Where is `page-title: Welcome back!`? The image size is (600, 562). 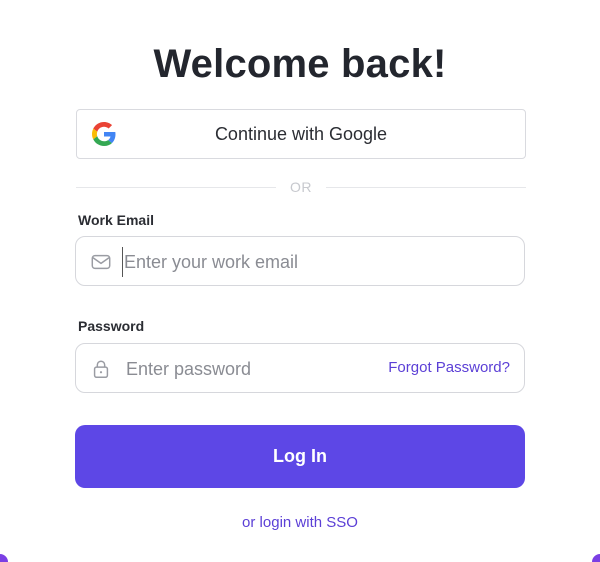
page-title: Welcome back! is located at coordinates (300, 64).